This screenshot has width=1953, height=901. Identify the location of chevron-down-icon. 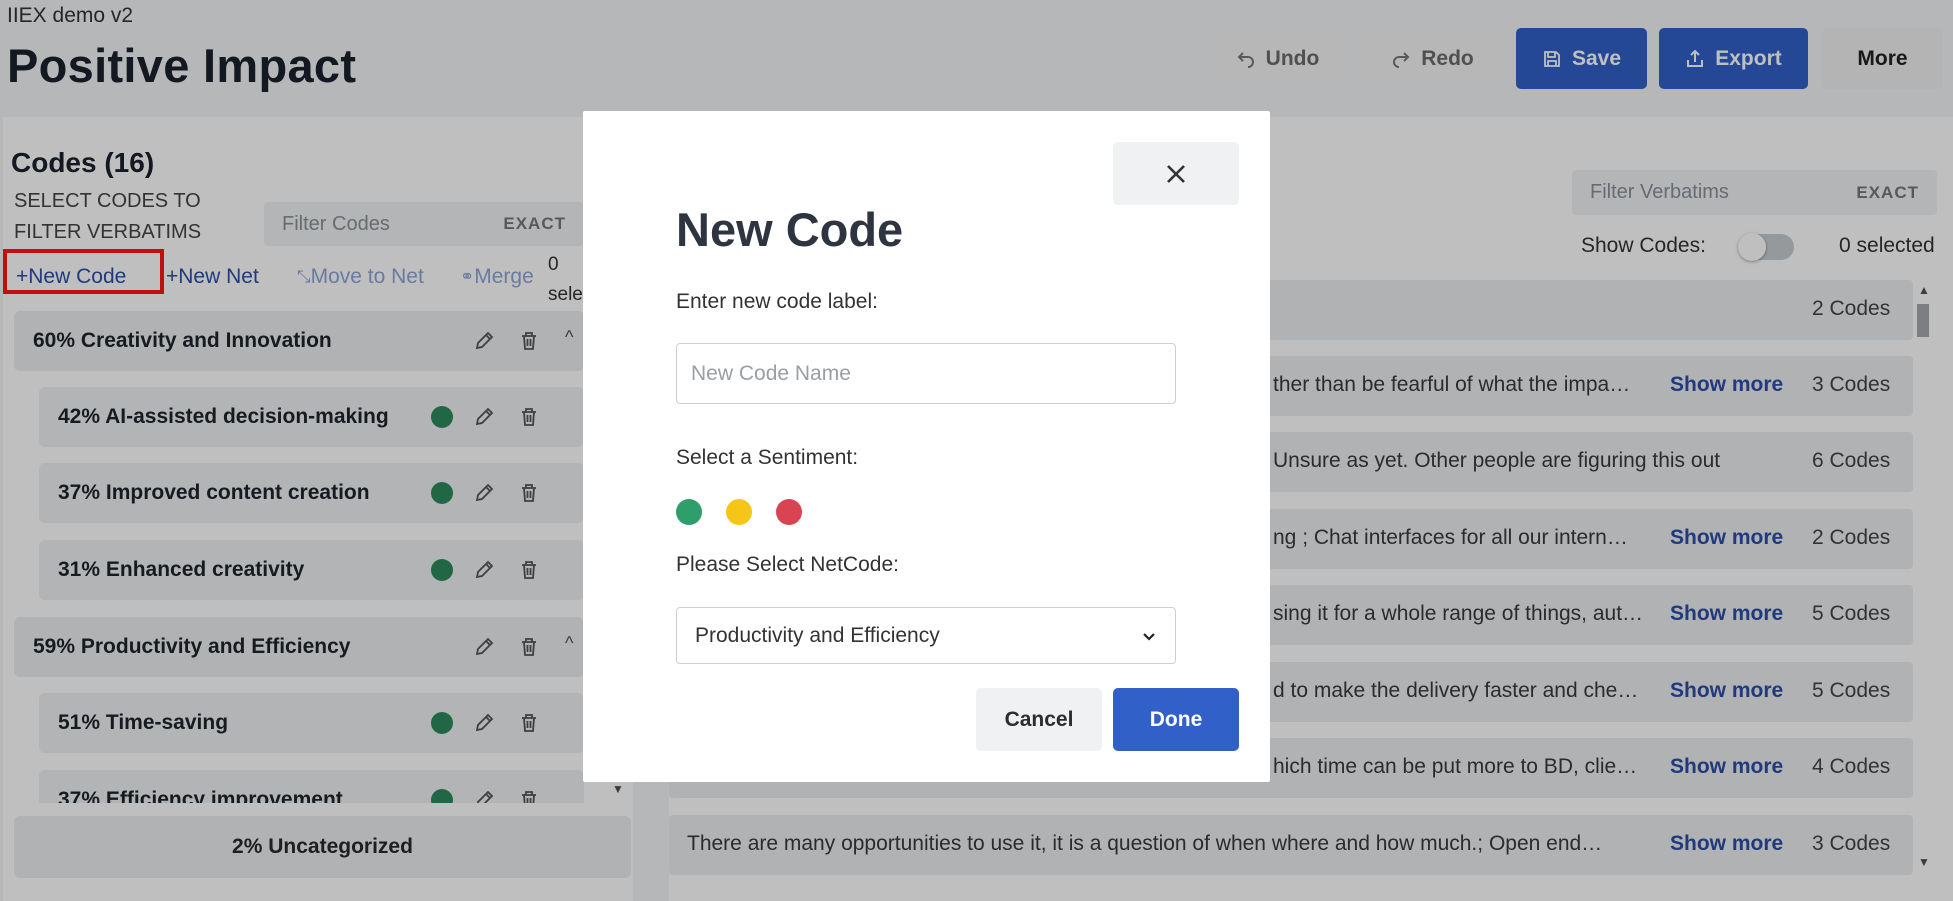
(1149, 636).